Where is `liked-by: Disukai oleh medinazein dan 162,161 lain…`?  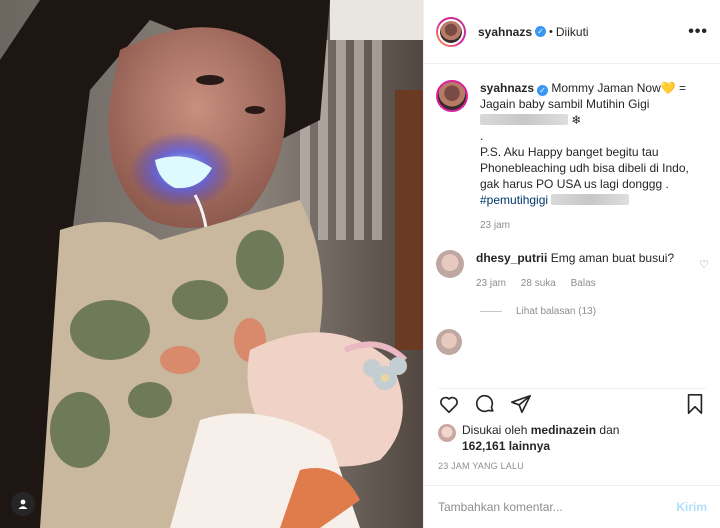
liked-by: Disukai oleh medinazein dan 162,161 lain… is located at coordinates (528, 438).